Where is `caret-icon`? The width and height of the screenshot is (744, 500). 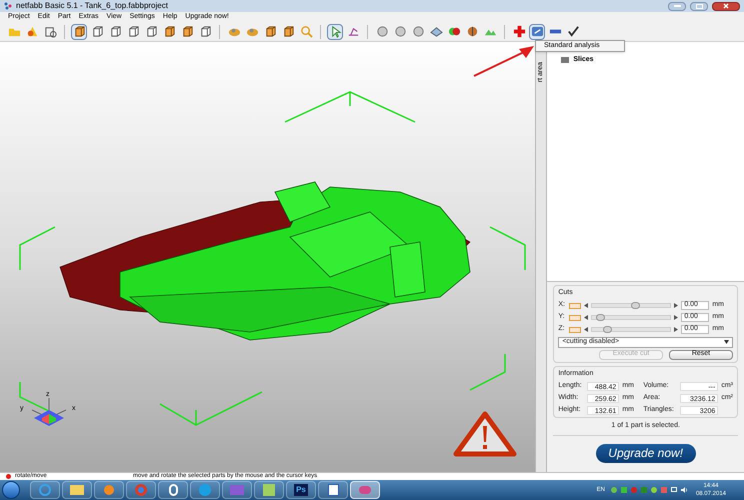
caret-icon is located at coordinates (726, 342).